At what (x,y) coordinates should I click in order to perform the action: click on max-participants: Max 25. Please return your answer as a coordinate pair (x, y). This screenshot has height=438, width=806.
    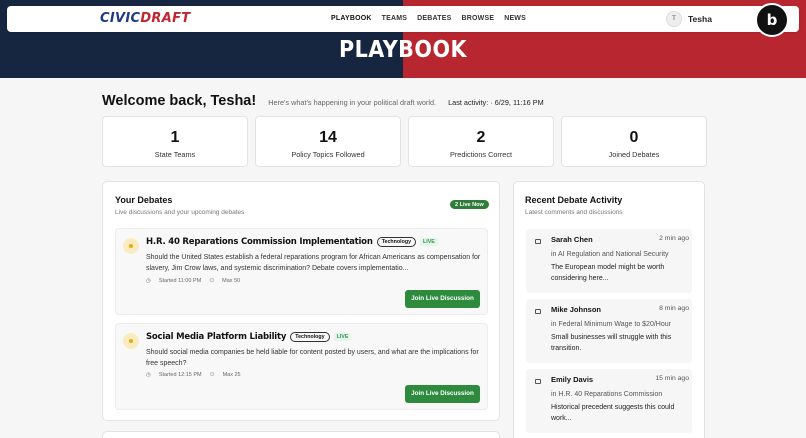
    Looking at the image, I should click on (231, 375).